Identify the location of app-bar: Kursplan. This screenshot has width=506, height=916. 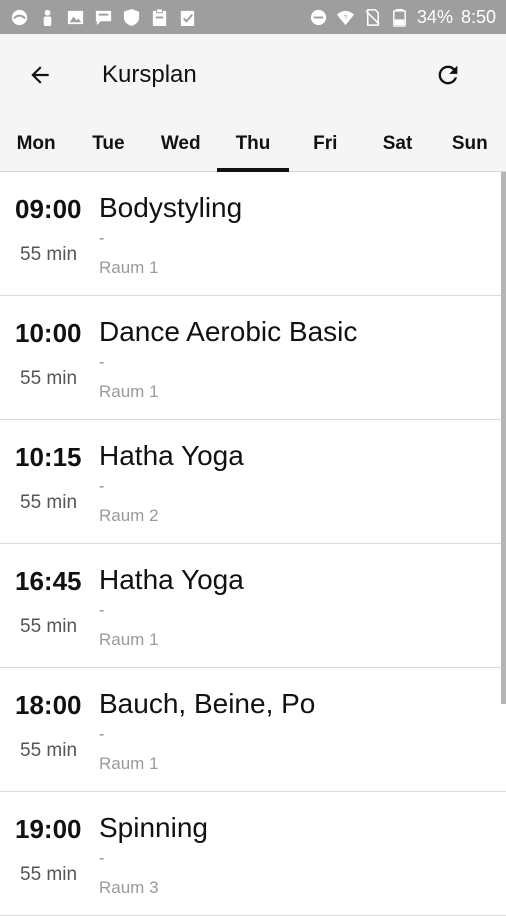
(253, 75).